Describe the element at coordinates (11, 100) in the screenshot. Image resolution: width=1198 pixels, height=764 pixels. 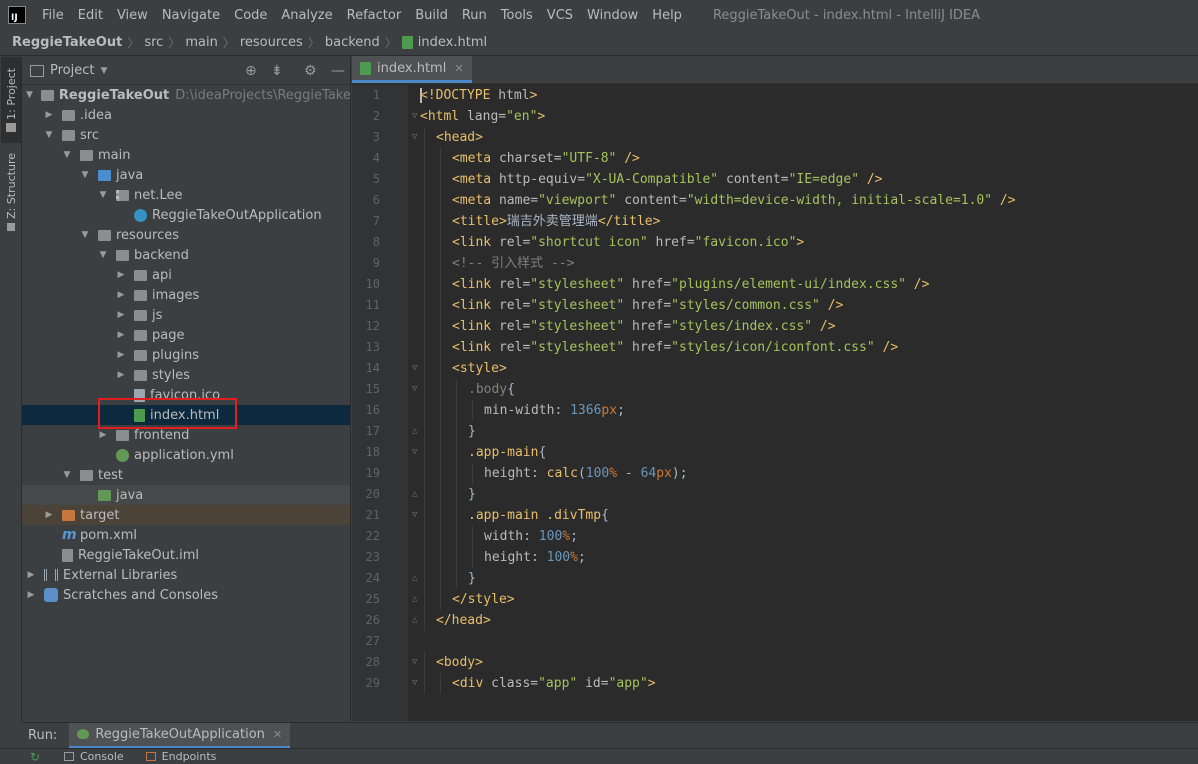
I see `project-tool-tab: 1: Project` at that location.